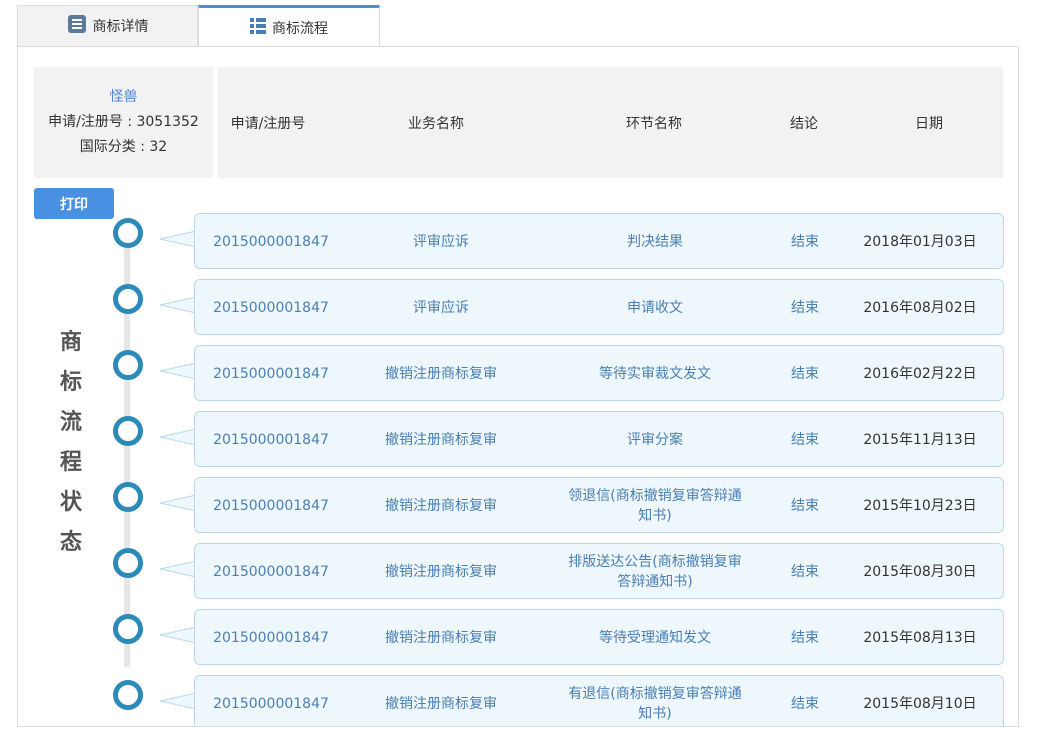  Describe the element at coordinates (655, 242) in the screenshot. I see `record-step: 判决结果` at that location.